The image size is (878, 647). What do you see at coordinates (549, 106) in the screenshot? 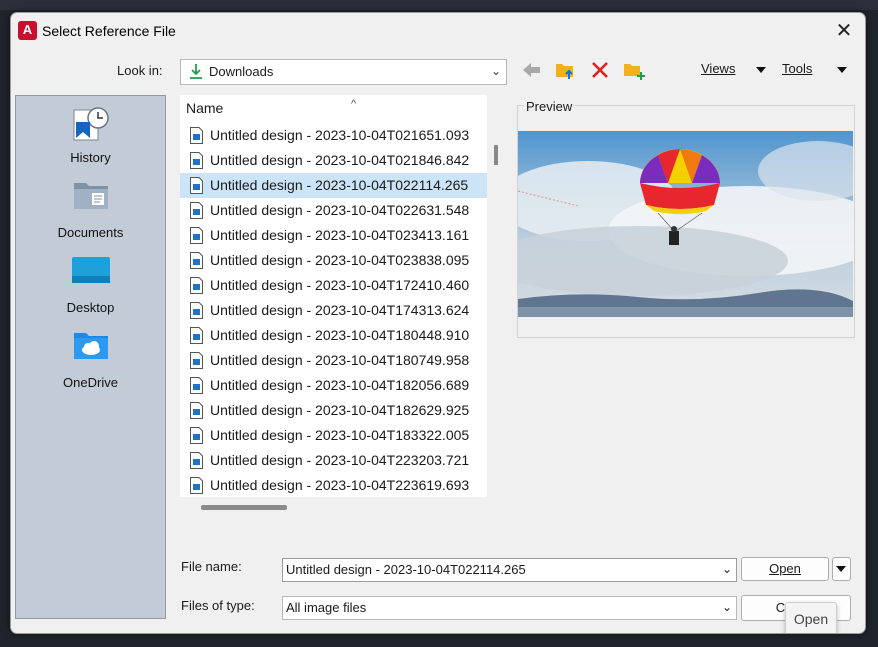
I see `preview-label: Preview` at bounding box center [549, 106].